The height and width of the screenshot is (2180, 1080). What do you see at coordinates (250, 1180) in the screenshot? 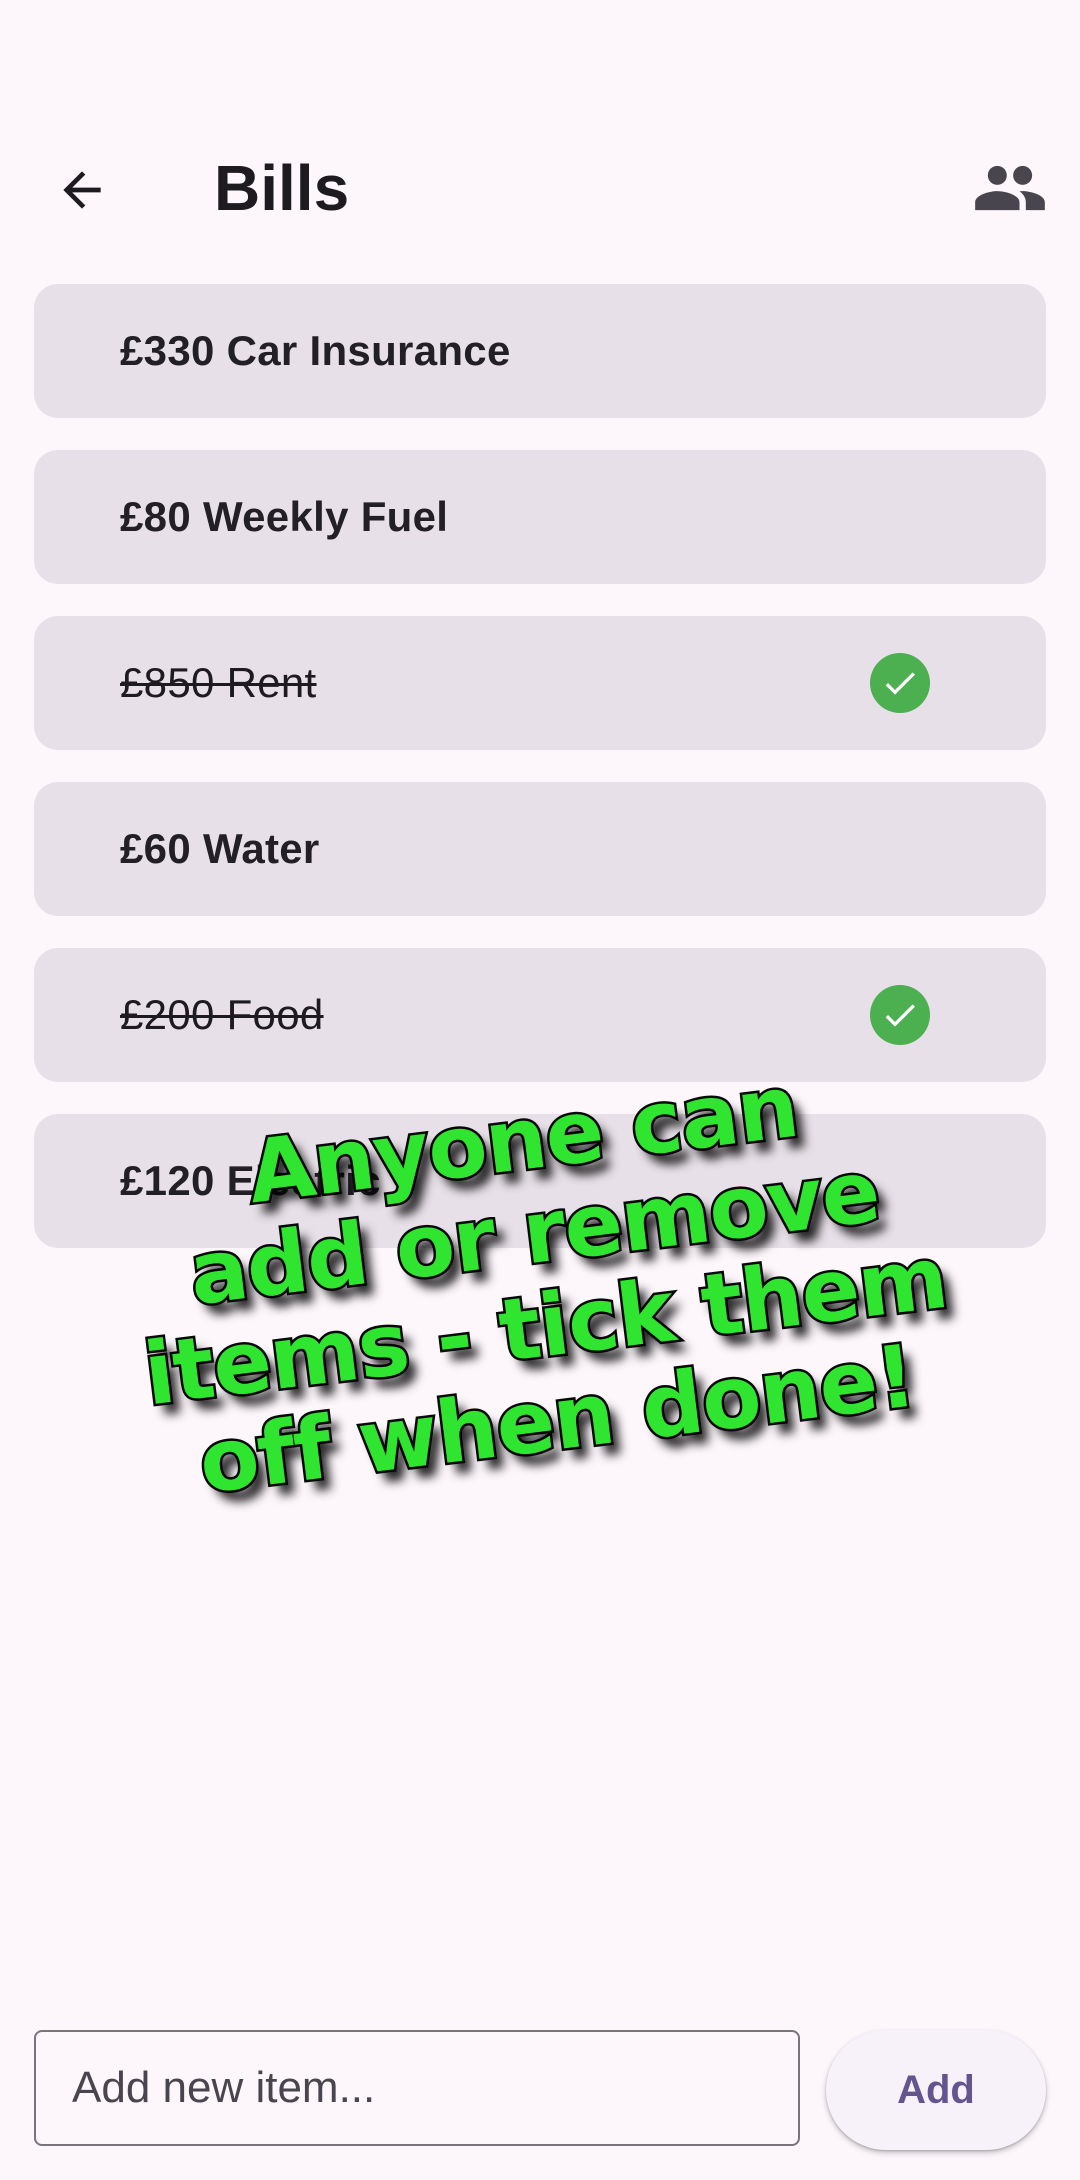
I see `bill-label: £120 Electric` at bounding box center [250, 1180].